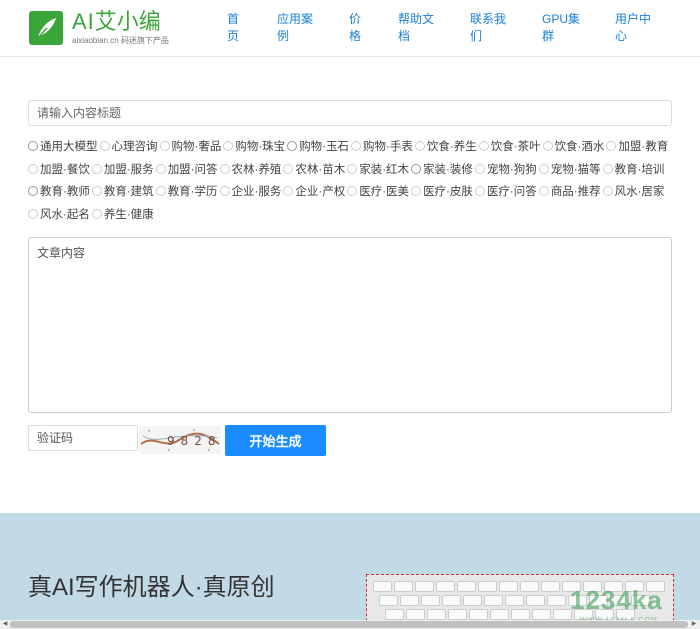 The width and height of the screenshot is (700, 629). Describe the element at coordinates (128, 214) in the screenshot. I see `model-radio-label: 养生·健康` at that location.